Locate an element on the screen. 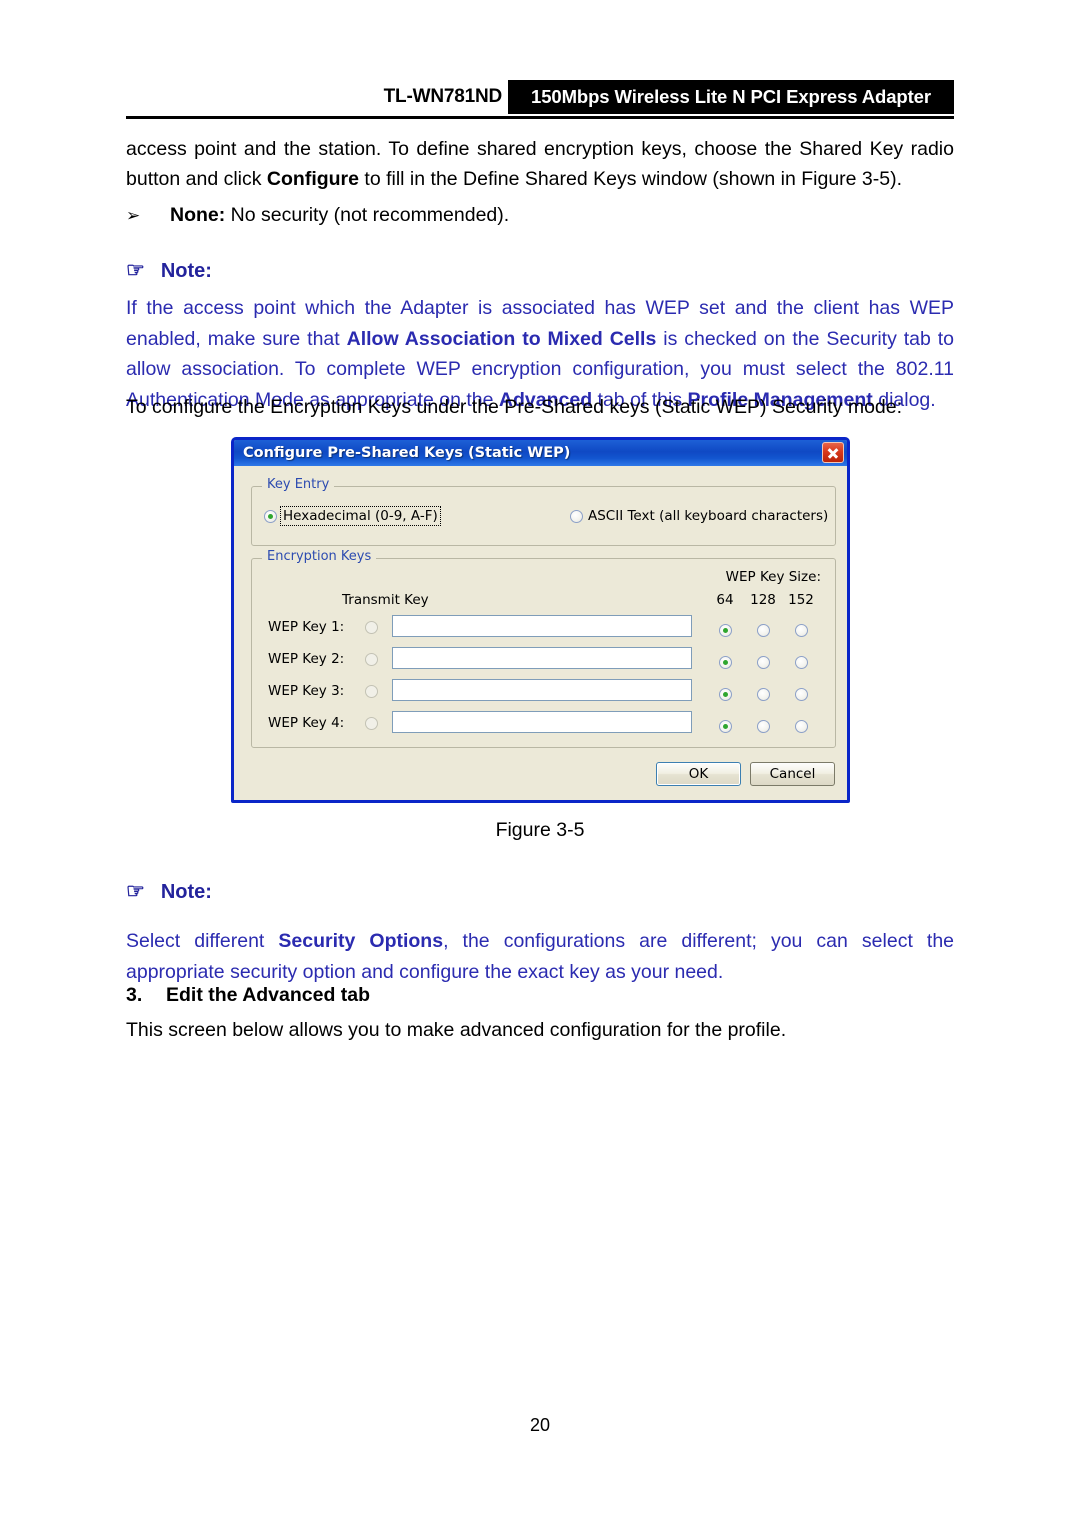  wep-key-3-size-128-radio is located at coordinates (763, 694).